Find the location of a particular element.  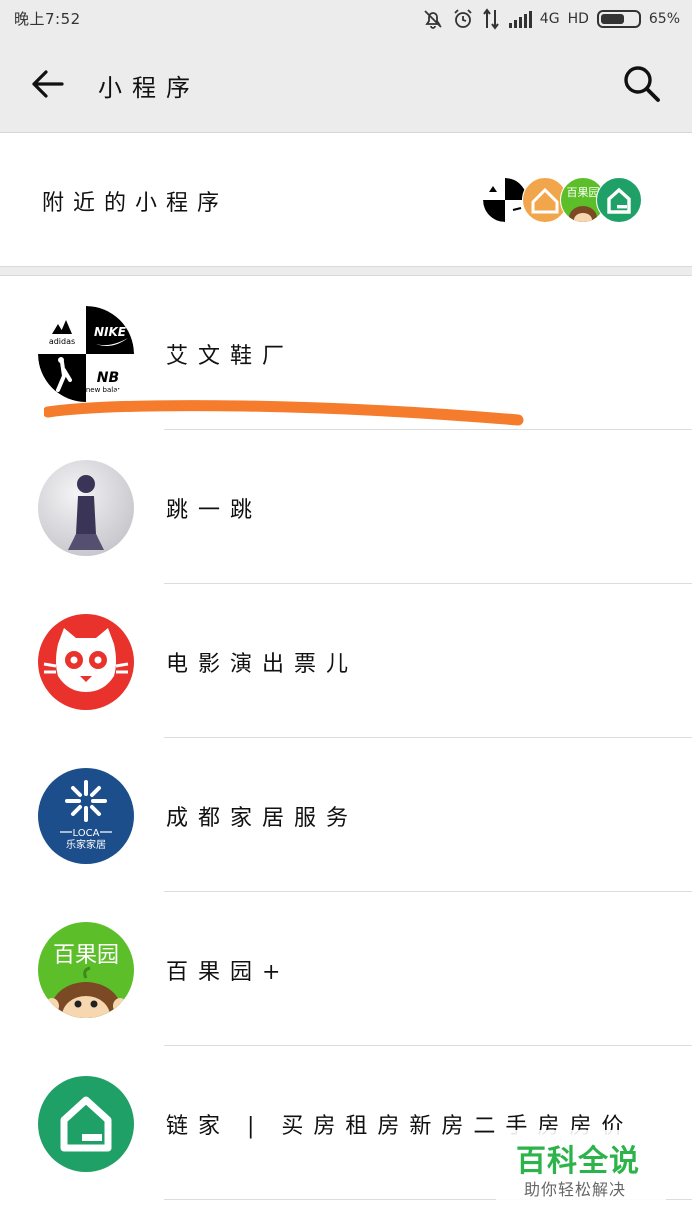

list-item-label: 艾文鞋厂 is located at coordinates (230, 356).